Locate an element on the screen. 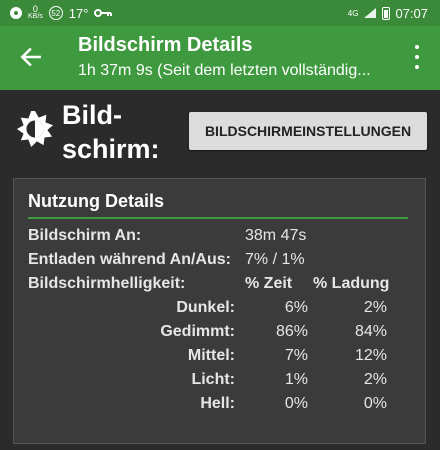  temperature: 17° is located at coordinates (78, 13).